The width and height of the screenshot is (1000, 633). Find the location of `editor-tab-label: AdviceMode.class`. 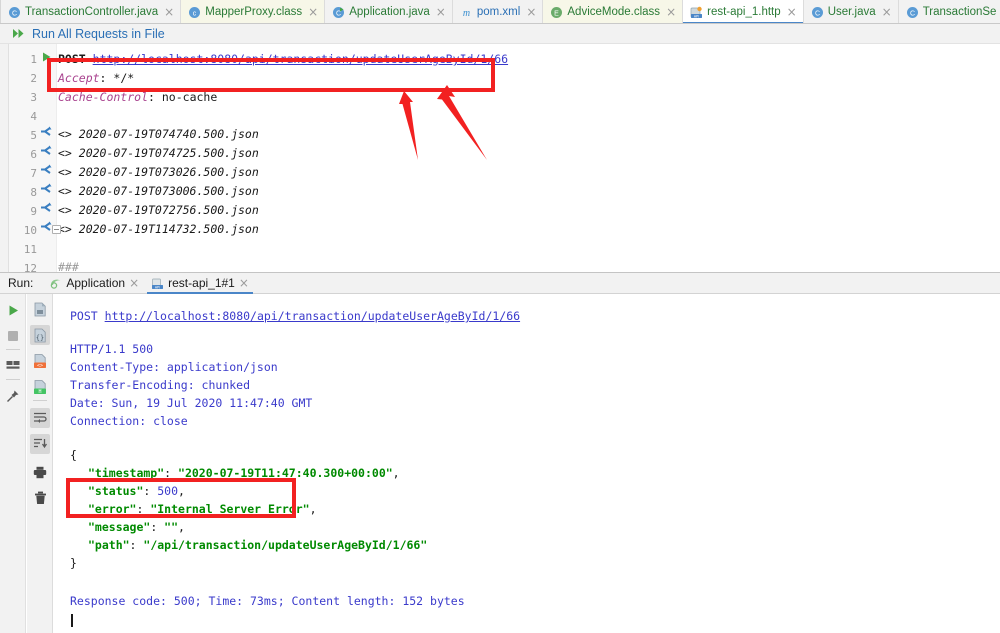

editor-tab-label: AdviceMode.class is located at coordinates (614, 12).